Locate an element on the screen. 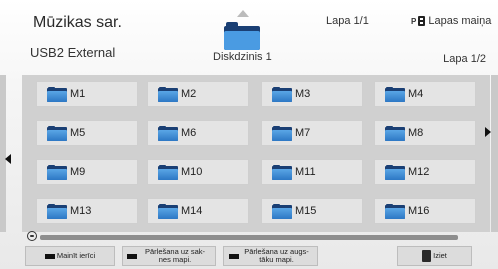 This screenshot has width=498, height=269. go-up-label: Pārlešana uz augs-tāku mapi. is located at coordinates (276, 255).